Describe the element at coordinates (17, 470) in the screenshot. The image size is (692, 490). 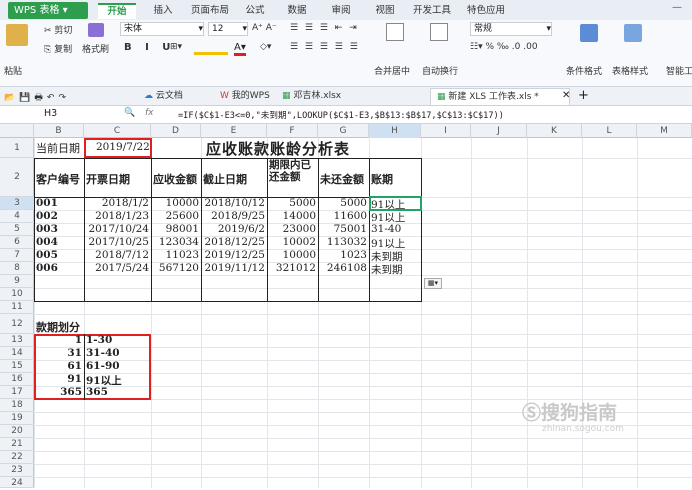
I see `row-header: 23` at that location.